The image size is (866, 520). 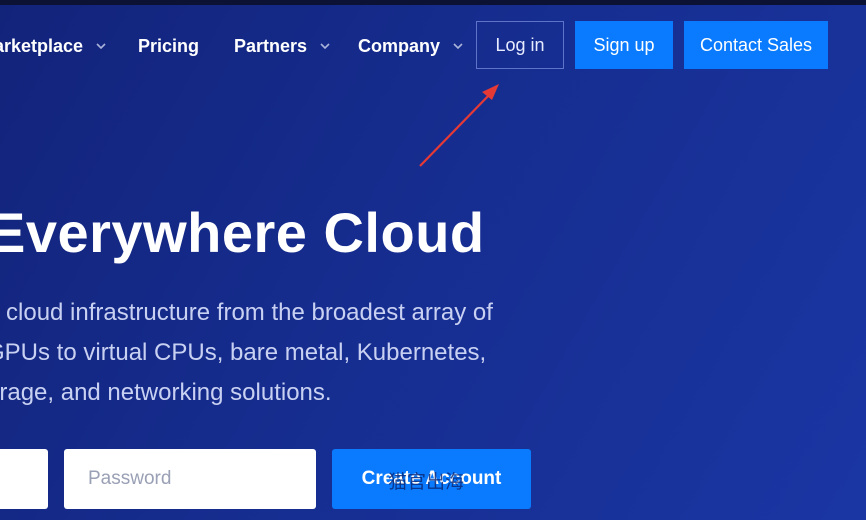 What do you see at coordinates (242, 232) in the screenshot?
I see `hero-title: Everywhere Cloud` at bounding box center [242, 232].